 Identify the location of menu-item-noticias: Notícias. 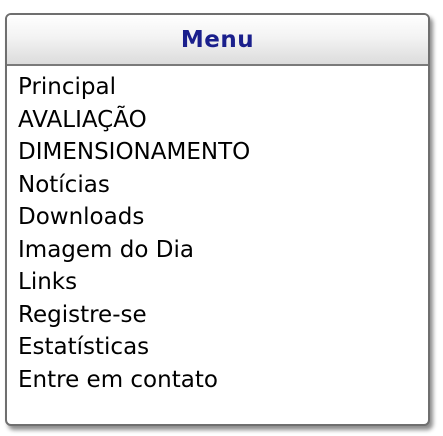
(223, 185).